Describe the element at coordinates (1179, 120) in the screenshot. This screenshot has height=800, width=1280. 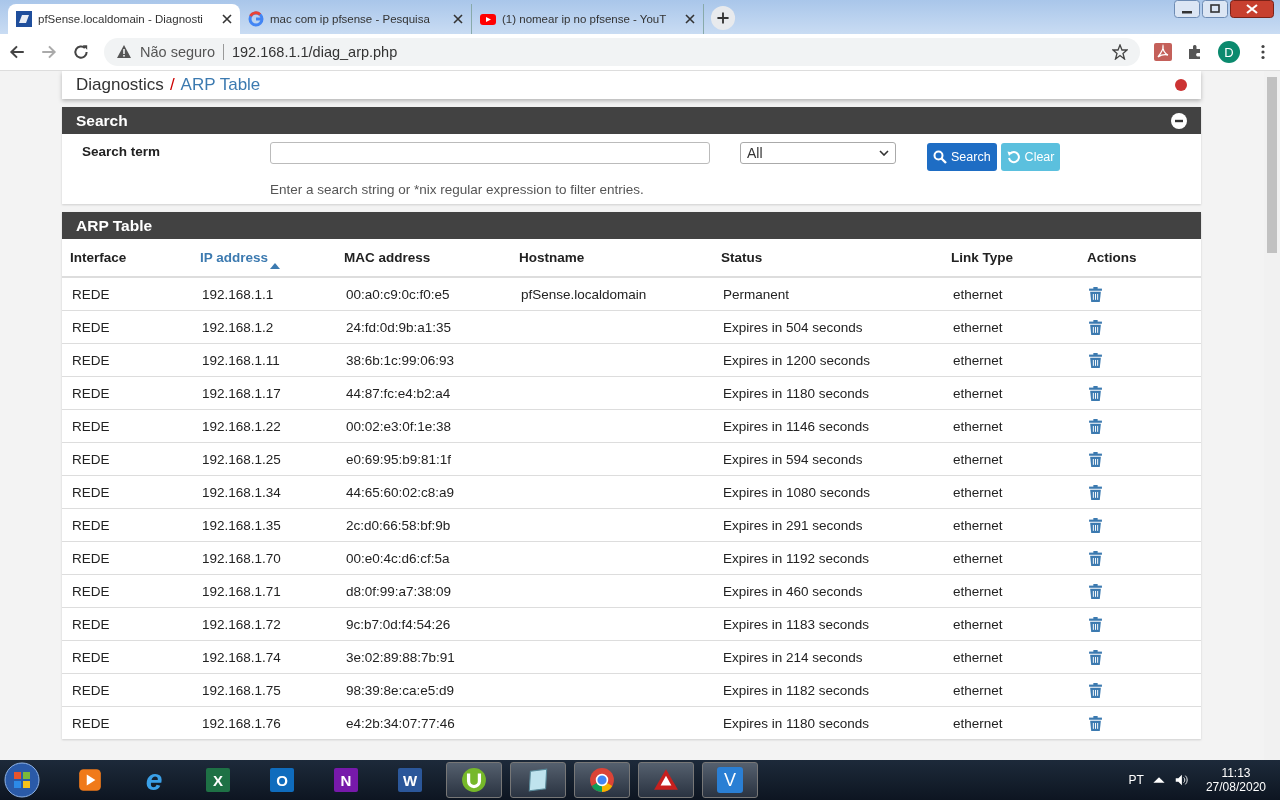
I see `collapse-icon` at that location.